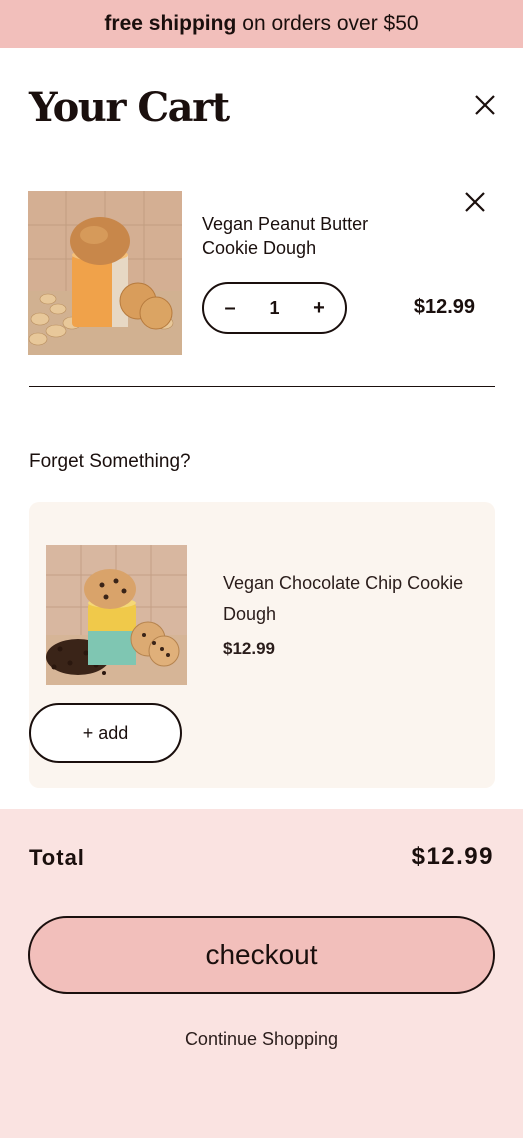 This screenshot has height=1138, width=523. I want to click on add-to-cart-button: + add, so click(105, 733).